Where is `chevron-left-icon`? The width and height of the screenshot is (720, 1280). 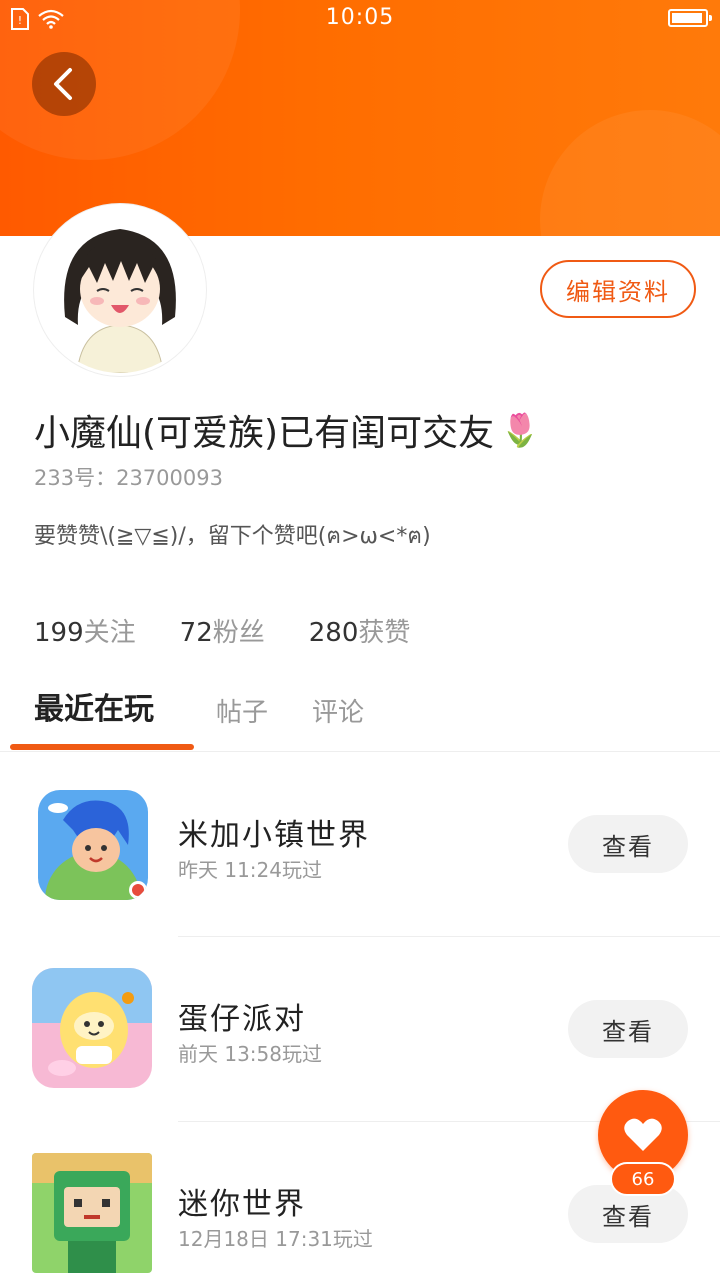 chevron-left-icon is located at coordinates (63, 84).